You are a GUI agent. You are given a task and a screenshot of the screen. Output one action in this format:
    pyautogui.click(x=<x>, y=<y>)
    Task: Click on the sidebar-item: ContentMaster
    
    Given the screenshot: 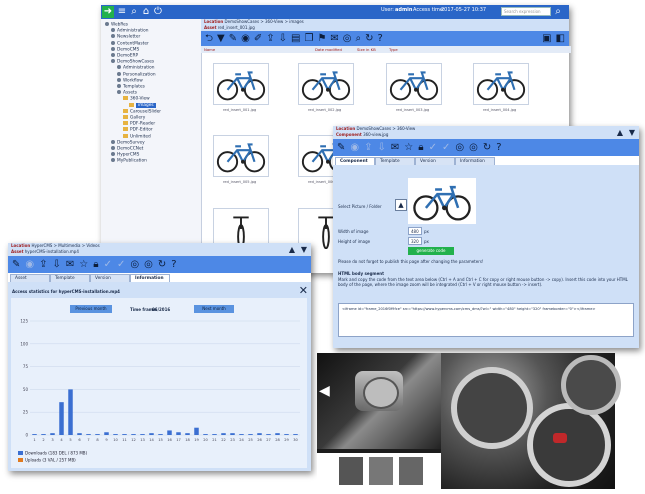 What is the action you would take?
    pyautogui.click(x=130, y=43)
    